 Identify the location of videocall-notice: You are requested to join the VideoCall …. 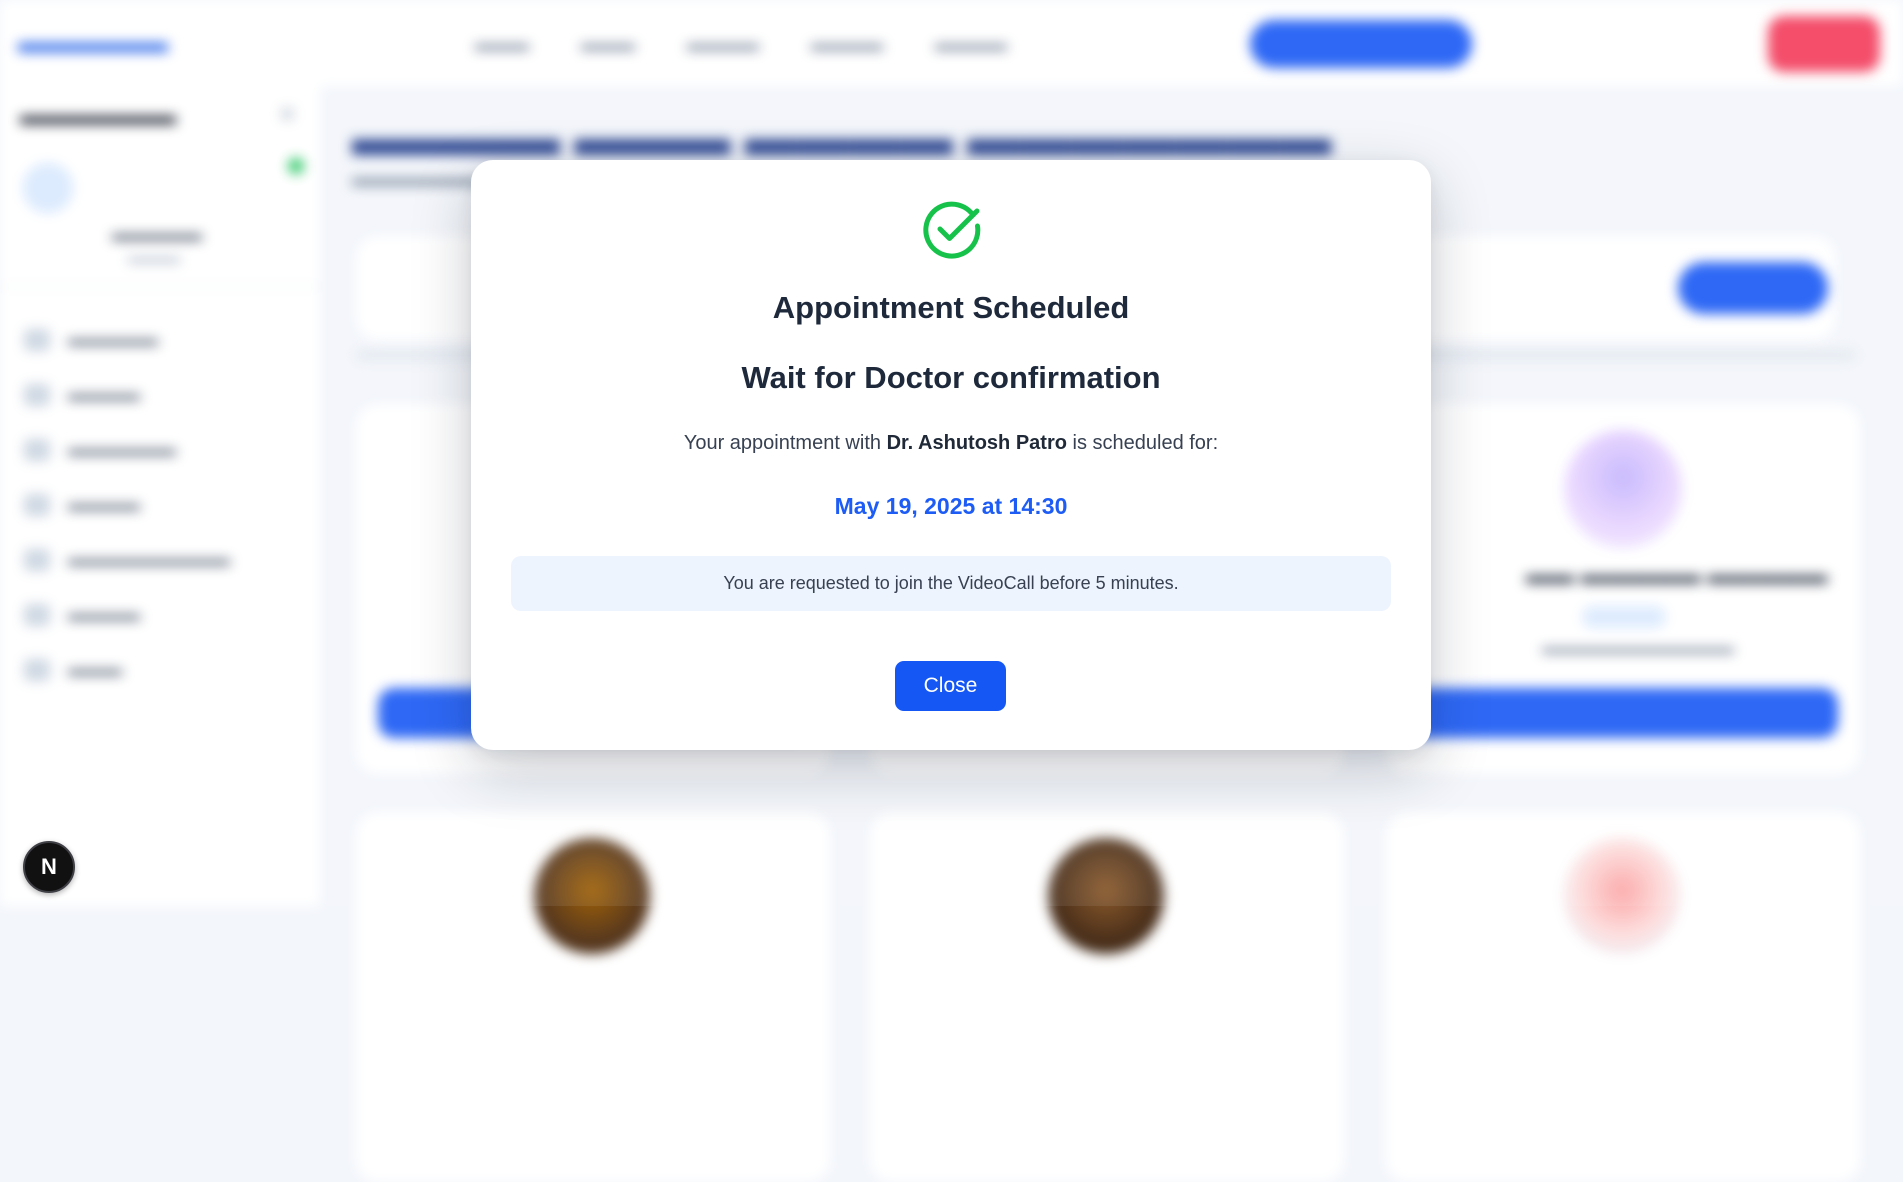
(951, 583).